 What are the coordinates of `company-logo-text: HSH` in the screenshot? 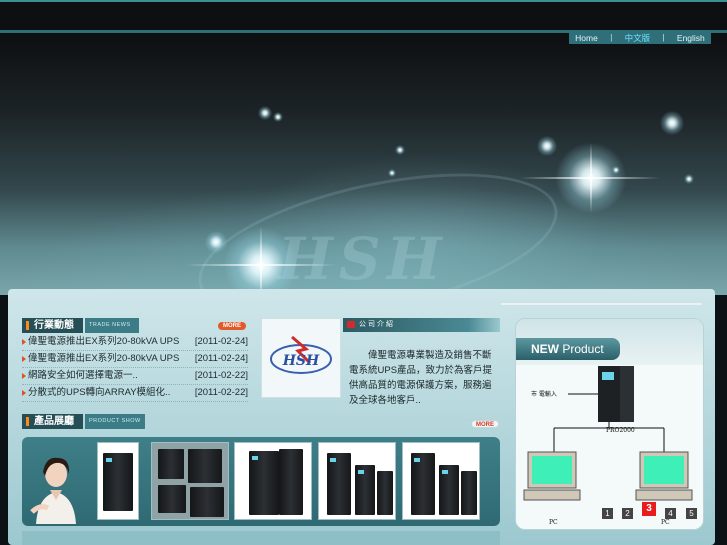 It's located at (301, 361).